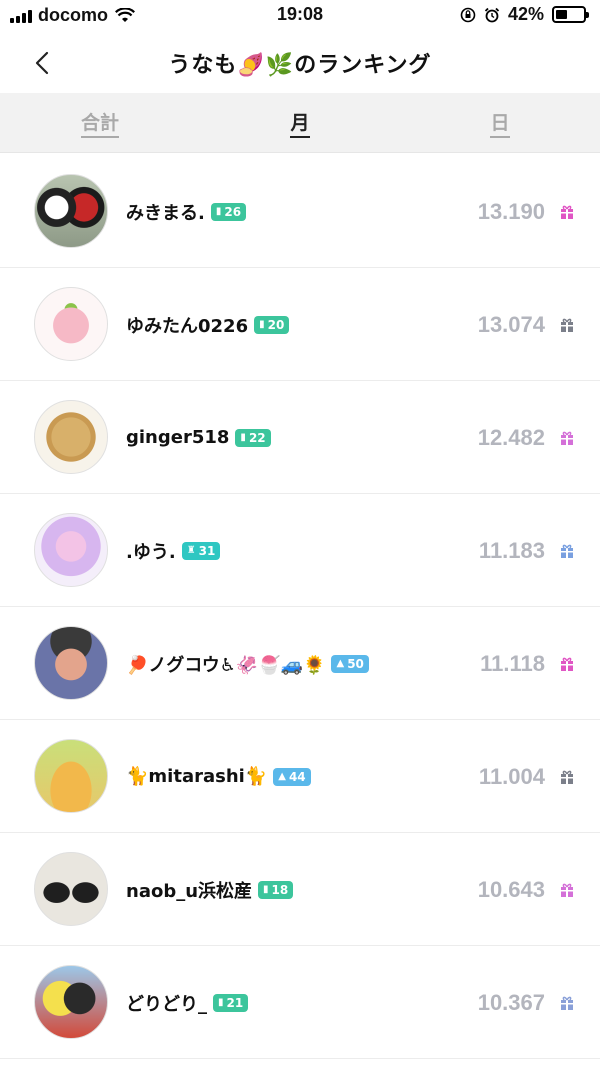 This screenshot has height=1067, width=600. Describe the element at coordinates (197, 776) in the screenshot. I see `user-name: 🐈mitarashi🐈` at that location.